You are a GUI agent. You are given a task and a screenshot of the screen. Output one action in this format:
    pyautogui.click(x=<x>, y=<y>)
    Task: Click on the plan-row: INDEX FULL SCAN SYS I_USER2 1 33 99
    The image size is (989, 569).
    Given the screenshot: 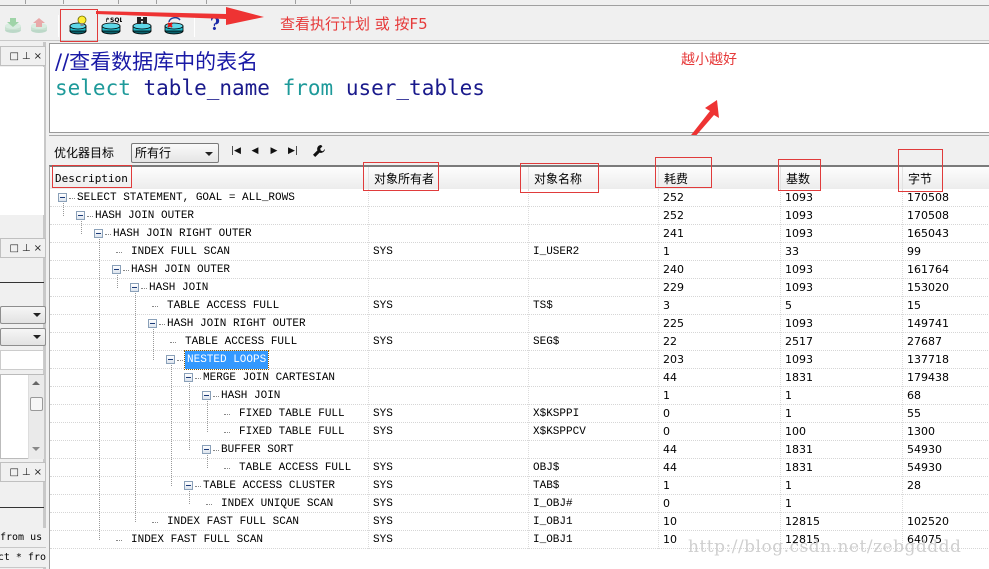 What is the action you would take?
    pyautogui.click(x=519, y=252)
    